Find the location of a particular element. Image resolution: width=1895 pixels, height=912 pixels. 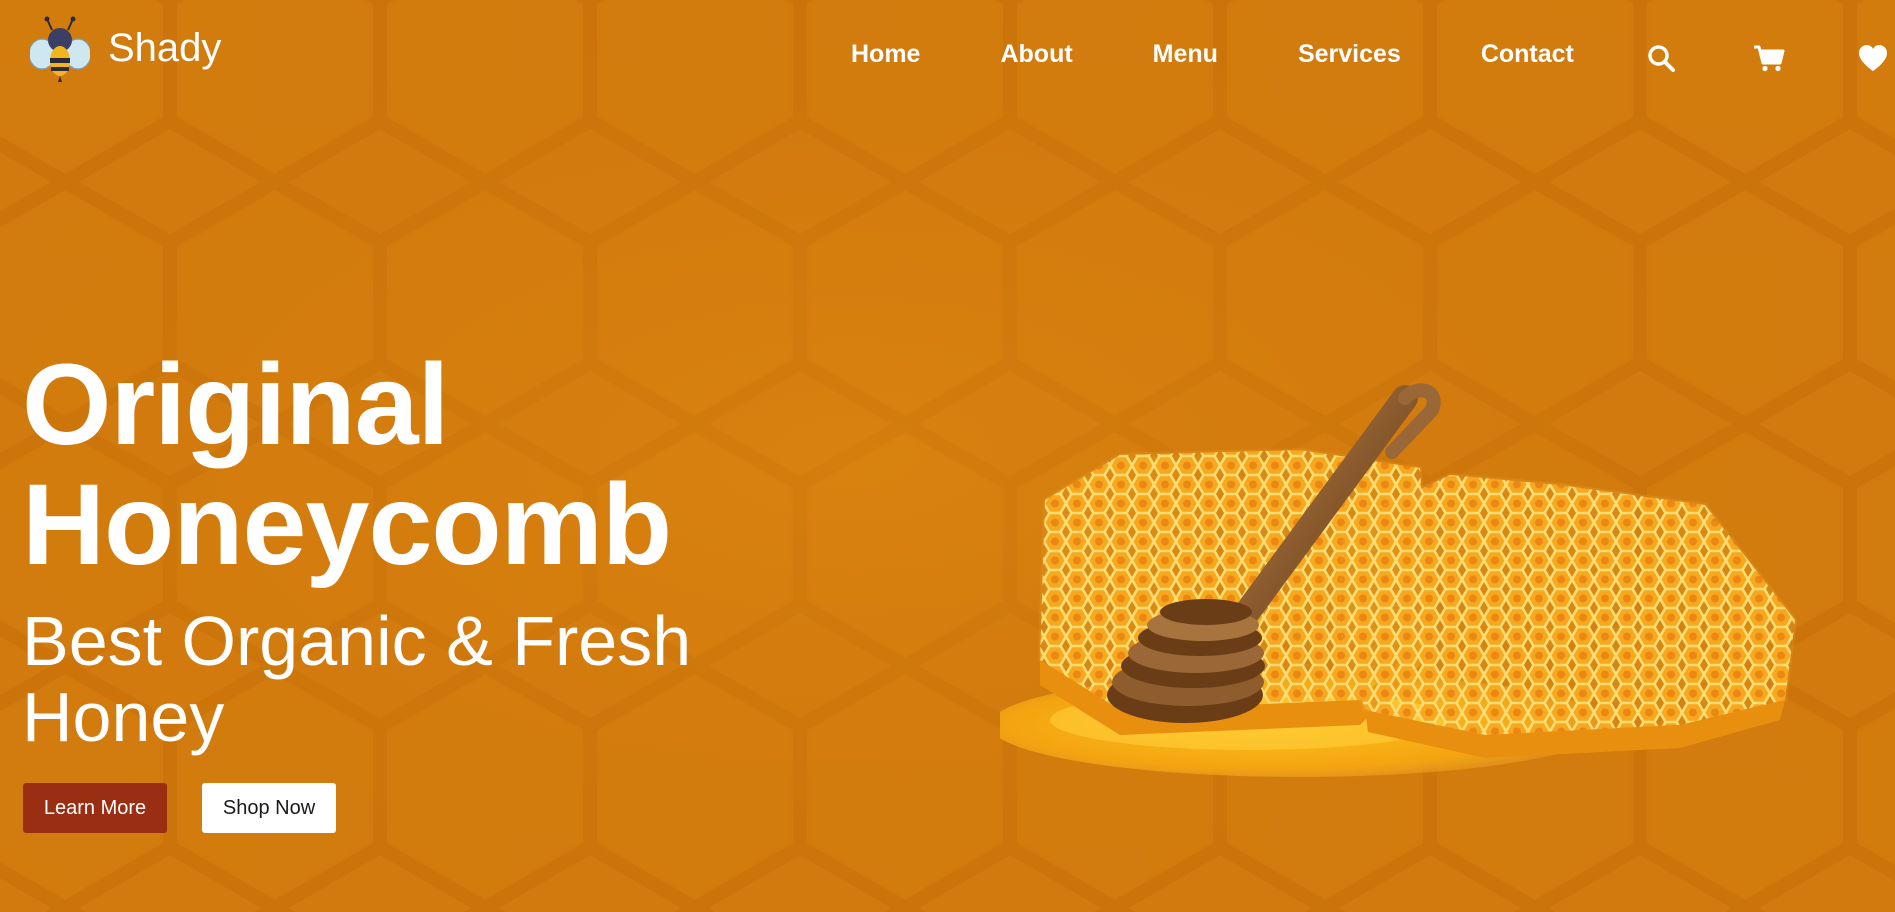

hero-buttons: Learn More Shop Now is located at coordinates (179, 808).